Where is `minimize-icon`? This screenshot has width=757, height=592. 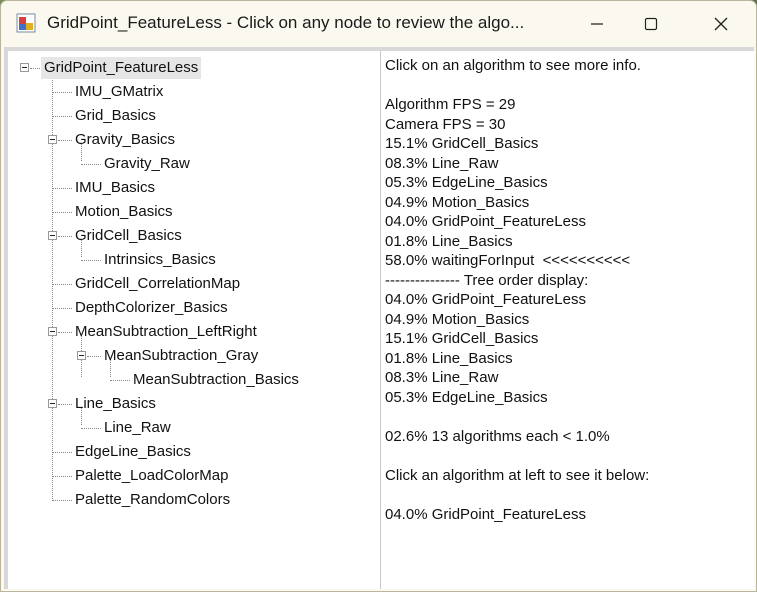 minimize-icon is located at coordinates (597, 24).